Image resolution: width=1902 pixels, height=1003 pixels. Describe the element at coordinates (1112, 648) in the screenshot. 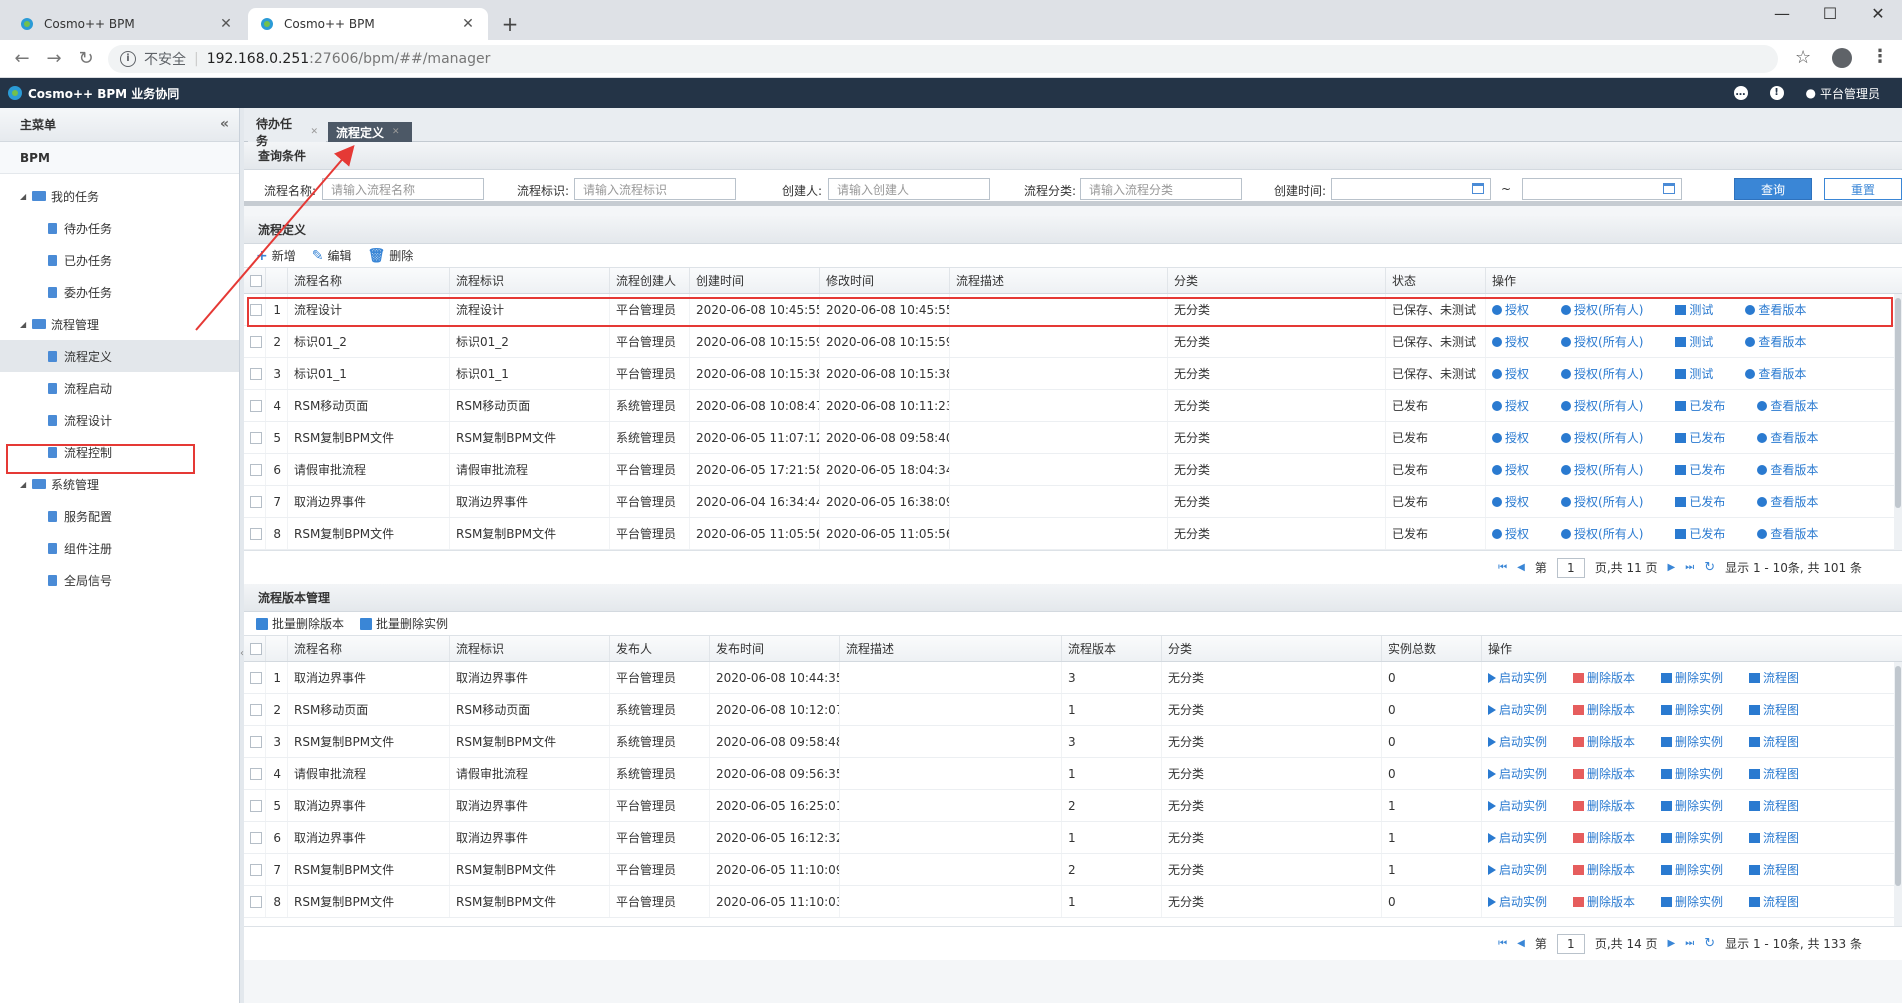

I see `header-cell: 流程版本` at that location.